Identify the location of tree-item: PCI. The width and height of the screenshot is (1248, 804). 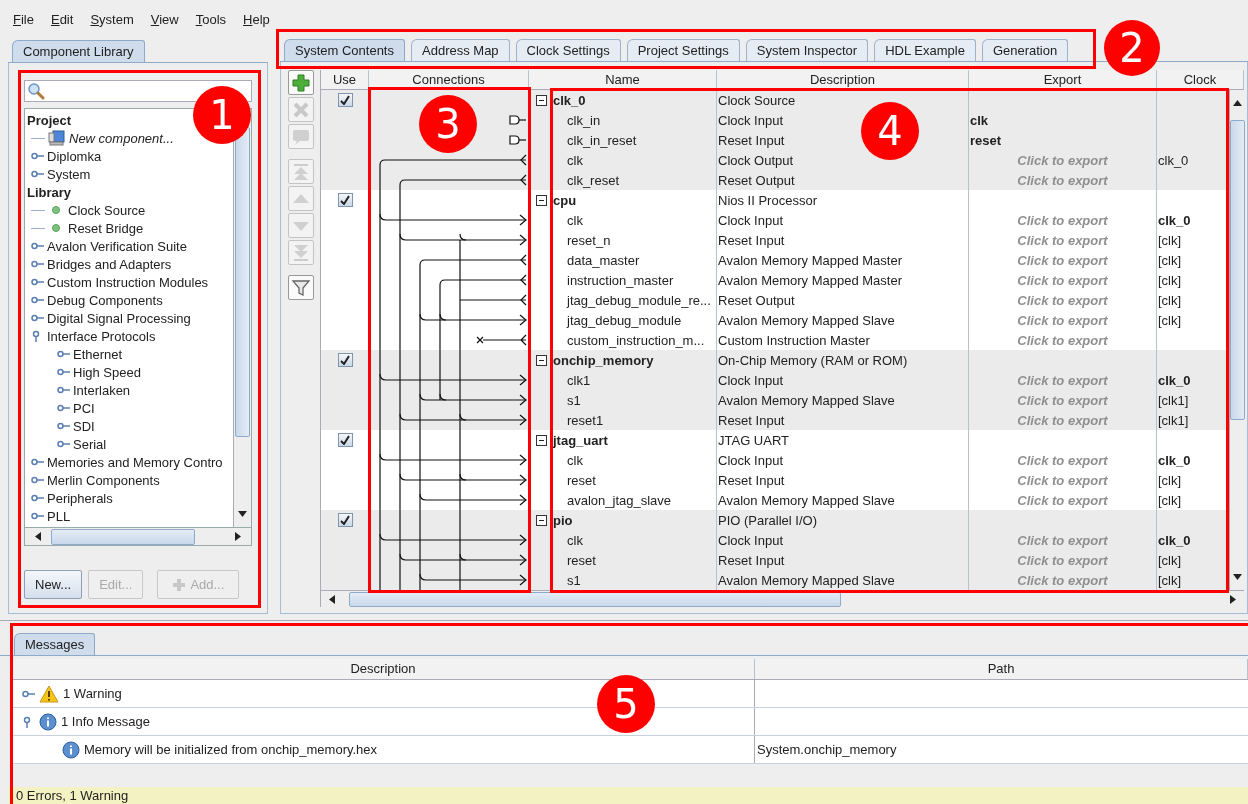
(84, 408).